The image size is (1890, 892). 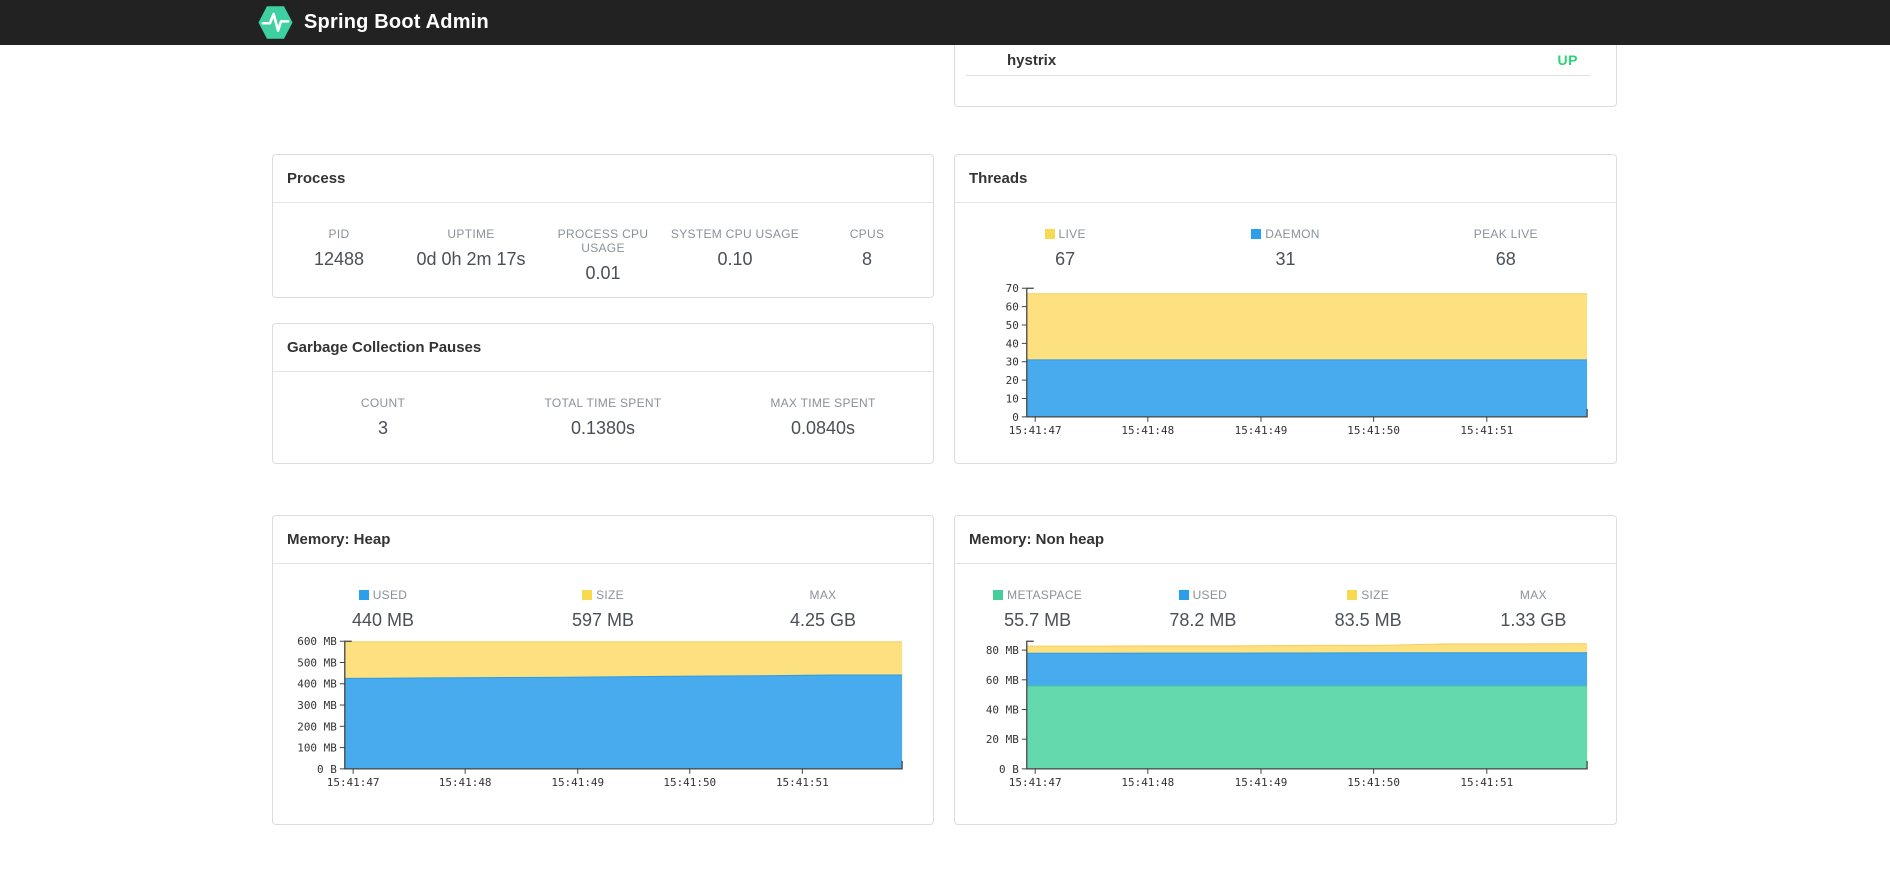 I want to click on navbar: Spring Boot Admin, so click(x=945, y=22).